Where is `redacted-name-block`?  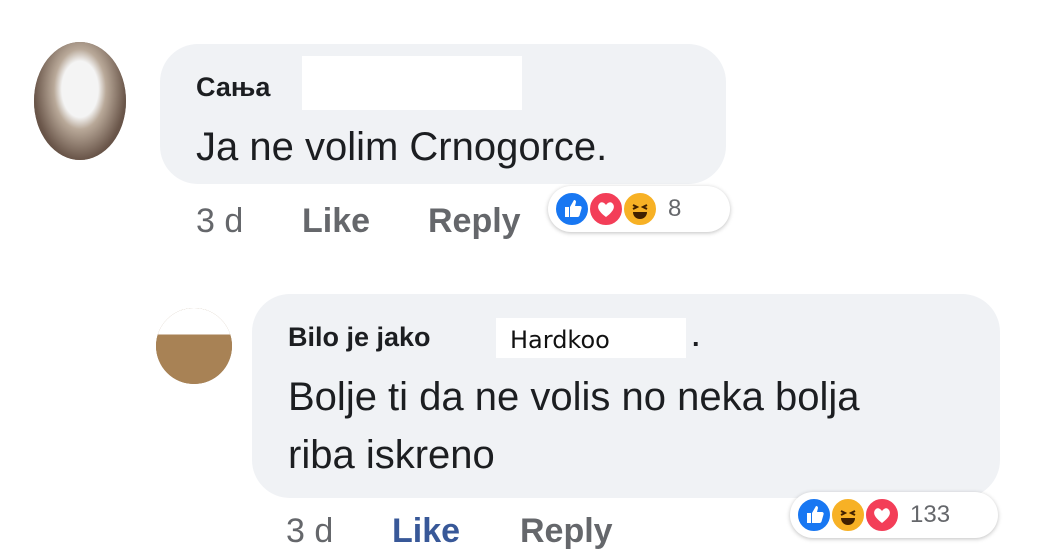
redacted-name-block is located at coordinates (412, 83).